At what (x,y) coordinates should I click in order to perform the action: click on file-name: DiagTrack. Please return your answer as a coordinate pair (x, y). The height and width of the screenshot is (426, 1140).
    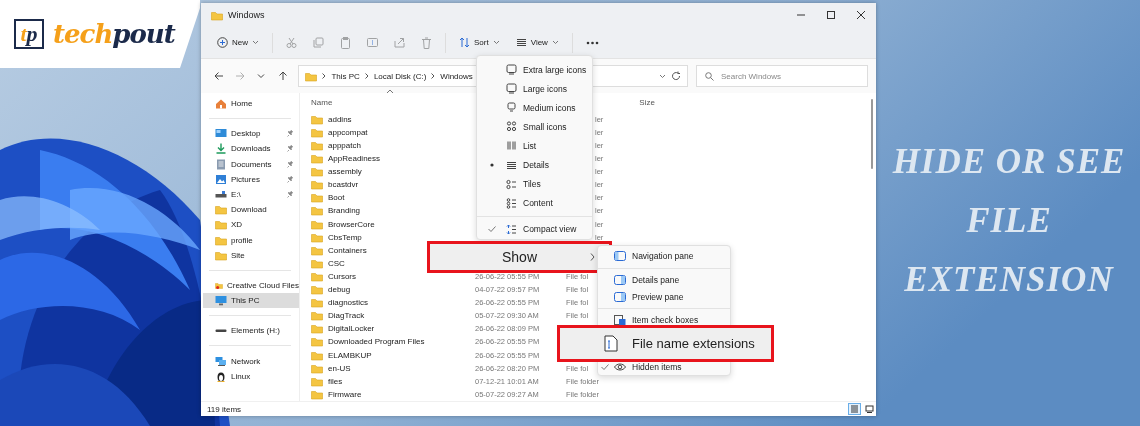
    Looking at the image, I should click on (338, 316).